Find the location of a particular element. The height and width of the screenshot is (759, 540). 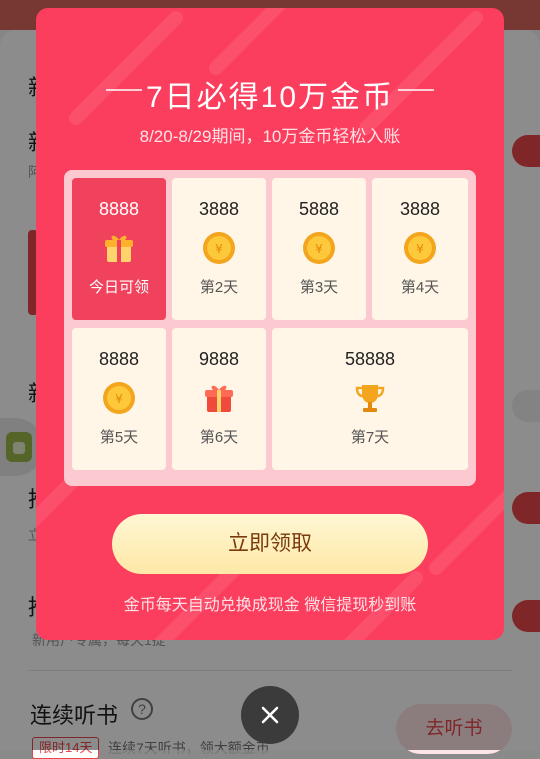

day-label: 第2天 is located at coordinates (219, 287).